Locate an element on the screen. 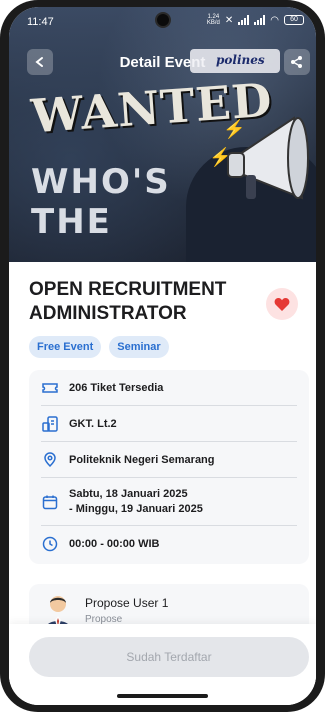 The height and width of the screenshot is (712, 325). time-row: 00:00 - 00:00 WIB is located at coordinates (169, 544).